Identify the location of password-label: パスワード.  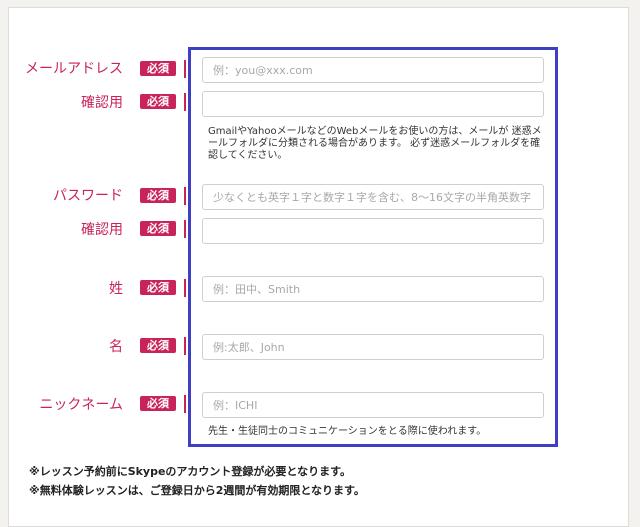
(88, 196).